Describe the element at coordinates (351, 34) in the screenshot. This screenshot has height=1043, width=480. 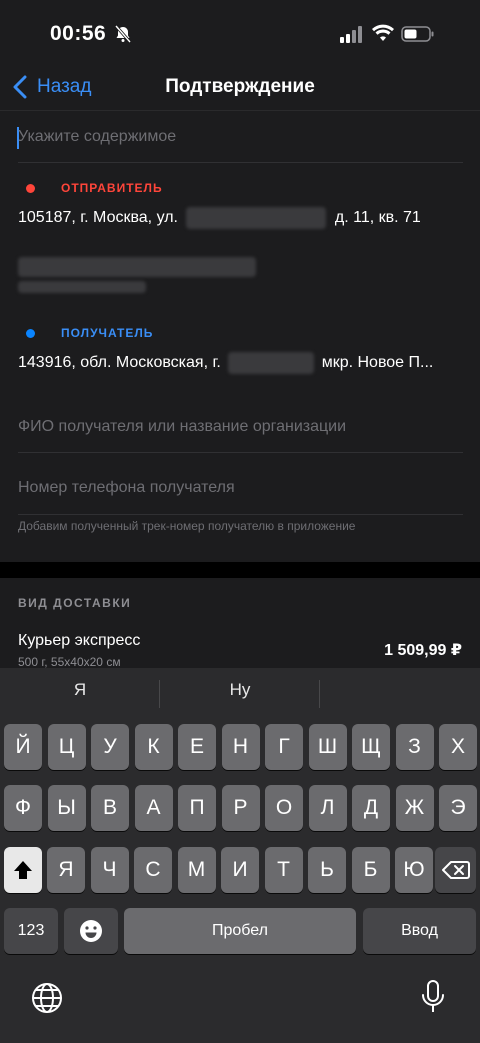
I see `cellular-signal-icon` at that location.